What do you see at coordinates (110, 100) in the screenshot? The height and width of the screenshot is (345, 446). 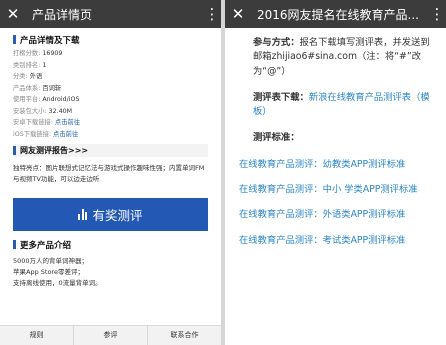 I see `info-row: 使用平台: Android/iOS` at bounding box center [110, 100].